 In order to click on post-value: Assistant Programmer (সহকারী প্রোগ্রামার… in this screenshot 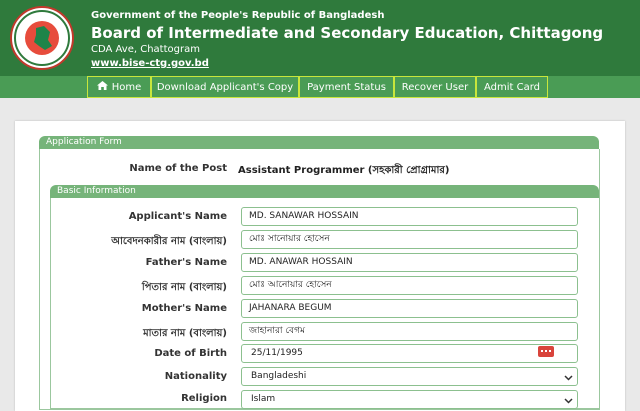, I will do `click(344, 170)`.